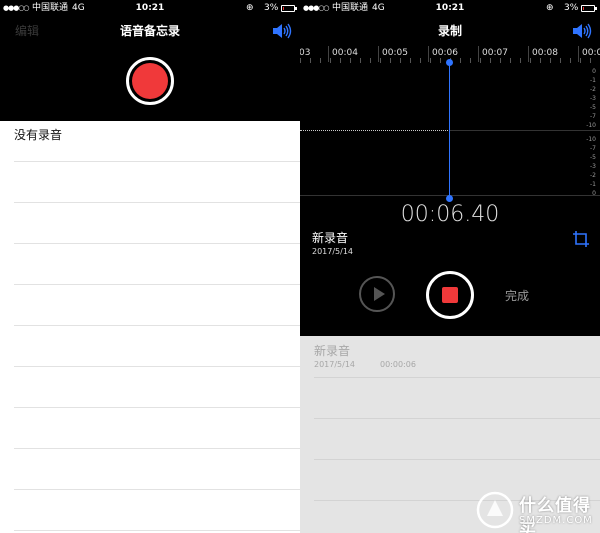  Describe the element at coordinates (395, 53) in the screenshot. I see `timeline-label: 00:05` at that location.